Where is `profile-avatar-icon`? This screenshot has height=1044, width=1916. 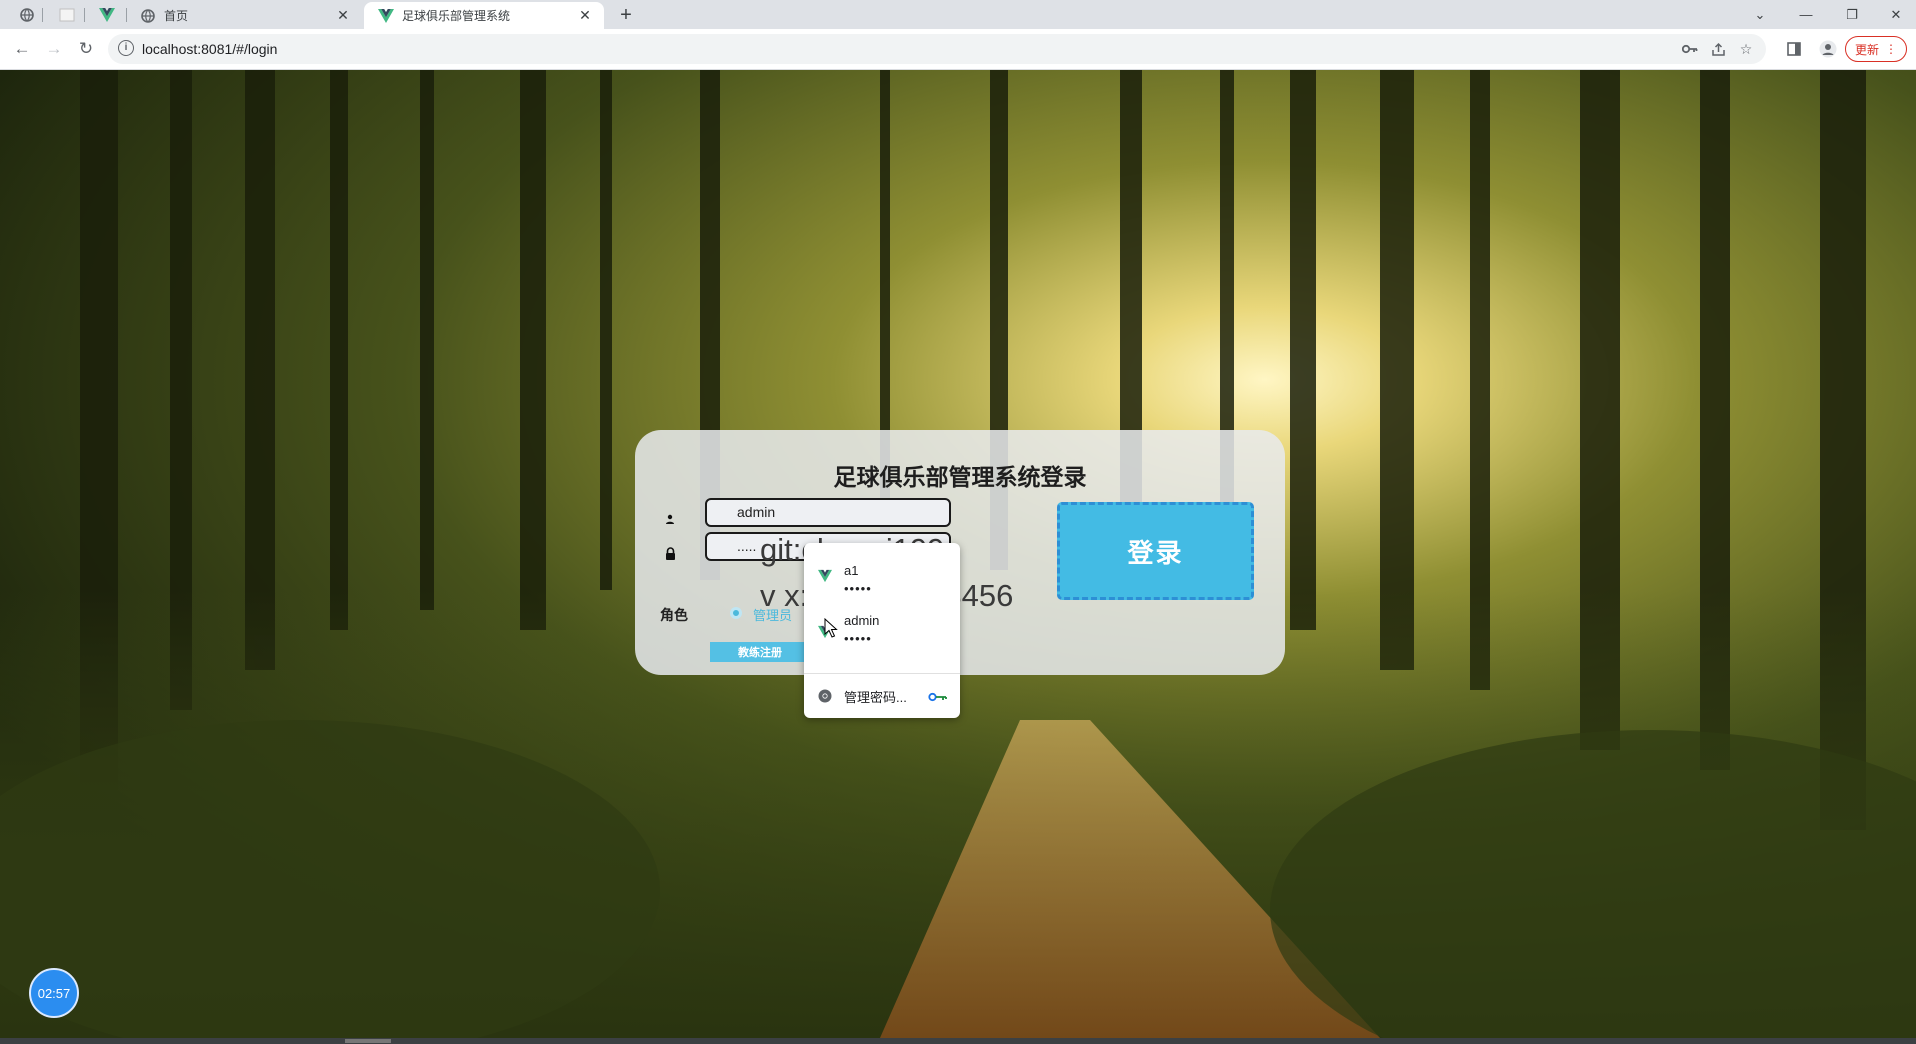
profile-avatar-icon is located at coordinates (1828, 49).